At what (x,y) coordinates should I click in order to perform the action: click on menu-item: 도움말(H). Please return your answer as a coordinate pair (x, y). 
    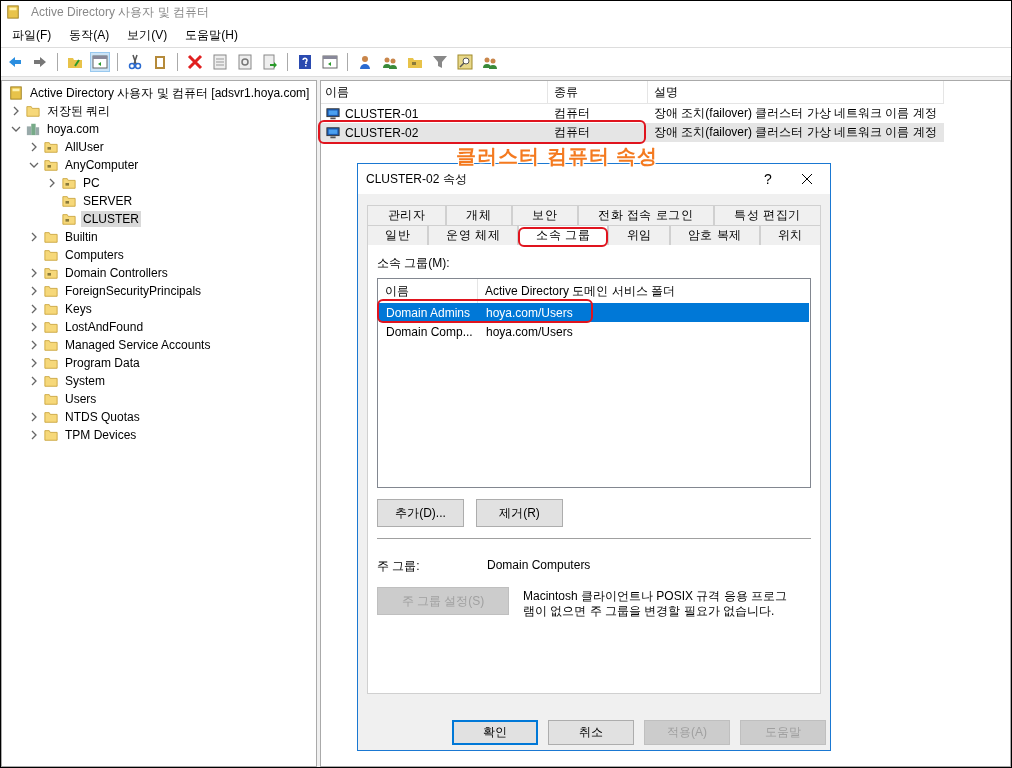
    Looking at the image, I should click on (211, 35).